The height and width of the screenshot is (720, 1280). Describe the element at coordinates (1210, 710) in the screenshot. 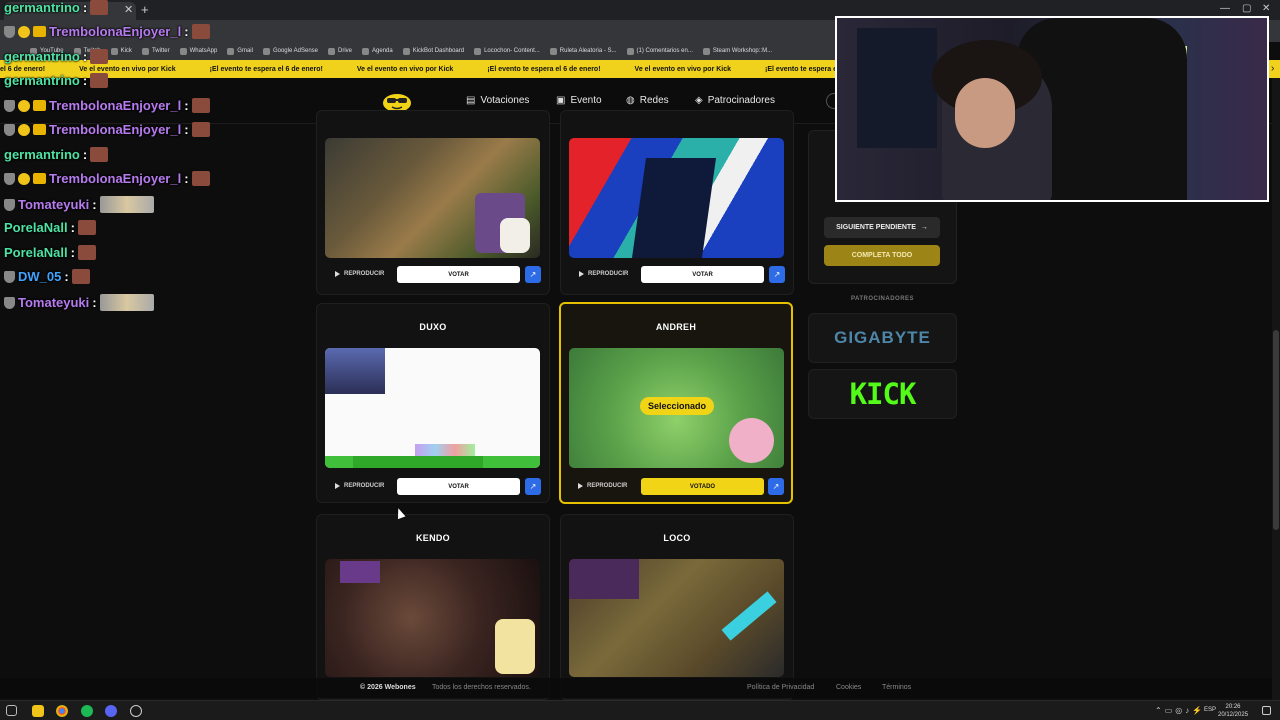

I see `language-indicator: ESP` at that location.